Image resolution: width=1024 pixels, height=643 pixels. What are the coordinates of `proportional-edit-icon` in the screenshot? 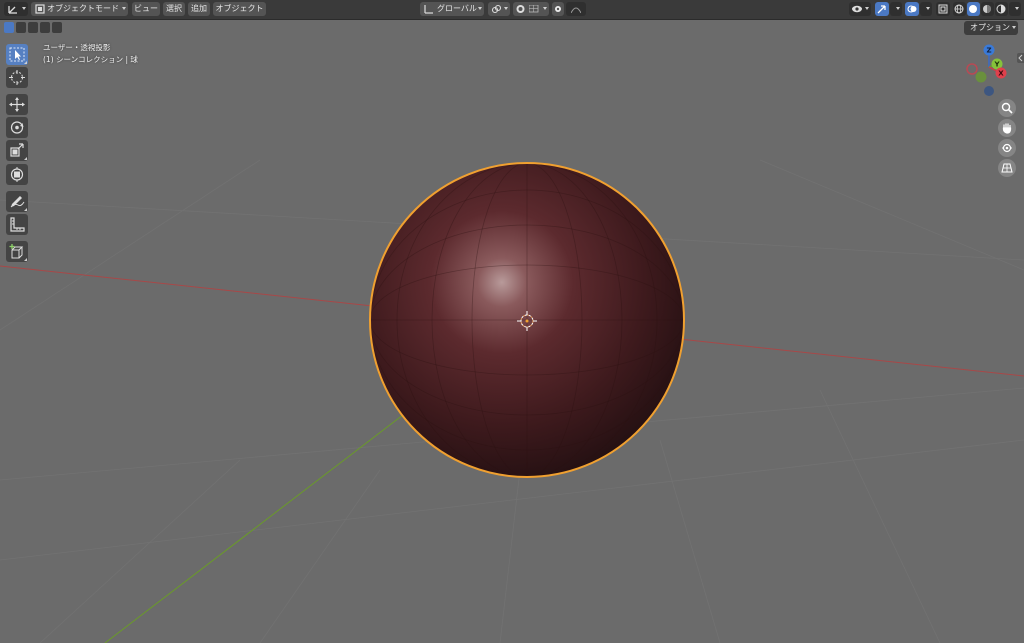 It's located at (558, 9).